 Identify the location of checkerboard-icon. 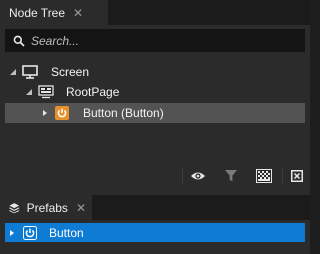
(264, 176).